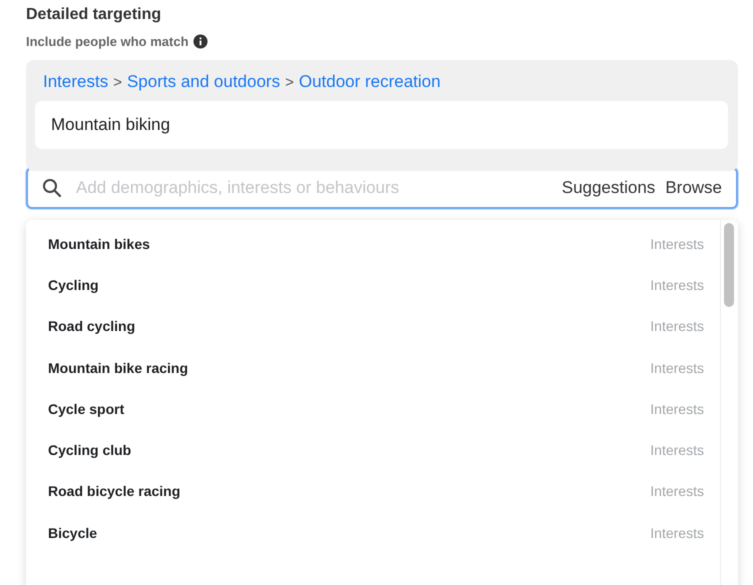 This screenshot has width=753, height=585. What do you see at coordinates (75, 82) in the screenshot?
I see `breadcrumb-link: Interests` at bounding box center [75, 82].